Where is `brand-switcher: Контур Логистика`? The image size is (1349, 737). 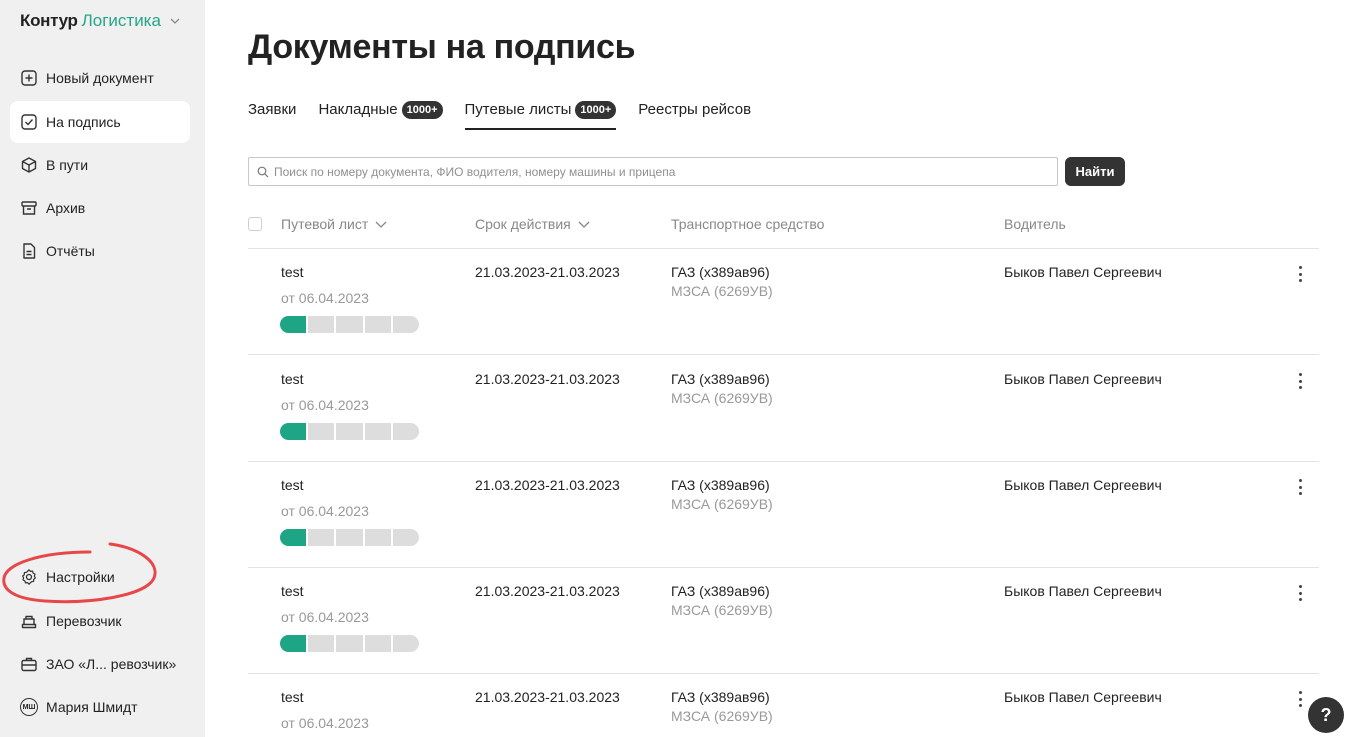
brand-switcher: Контур Логистика is located at coordinates (100, 21).